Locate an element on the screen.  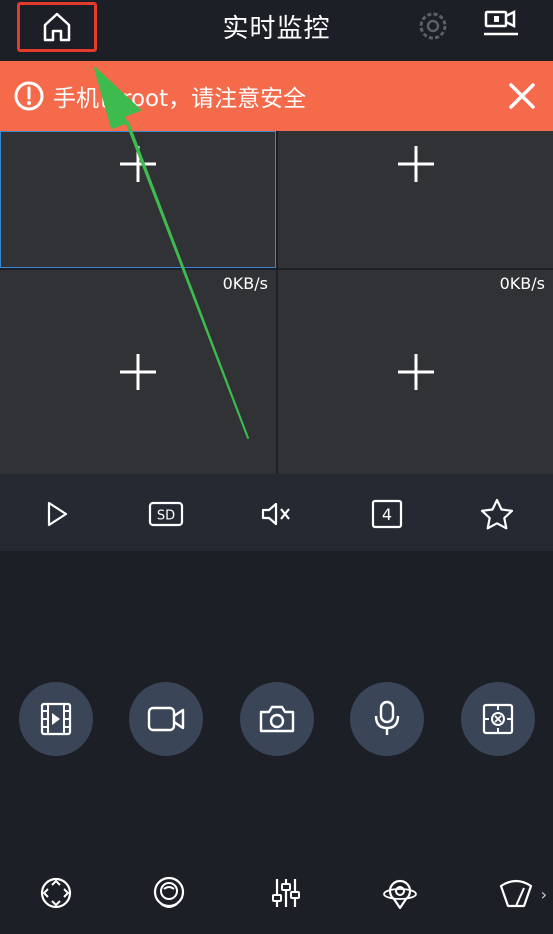
playback-controls: SD 4 is located at coordinates (276, 512).